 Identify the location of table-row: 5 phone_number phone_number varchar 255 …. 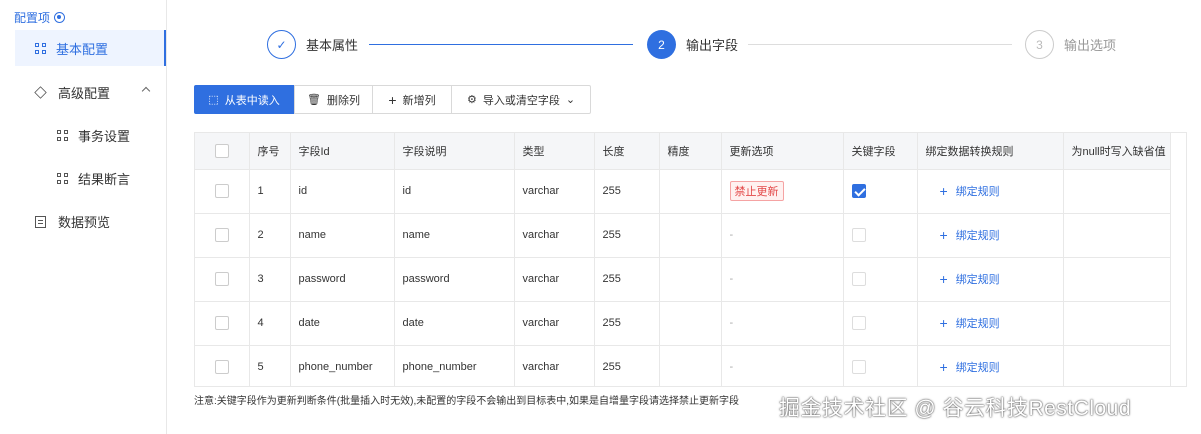
(683, 365).